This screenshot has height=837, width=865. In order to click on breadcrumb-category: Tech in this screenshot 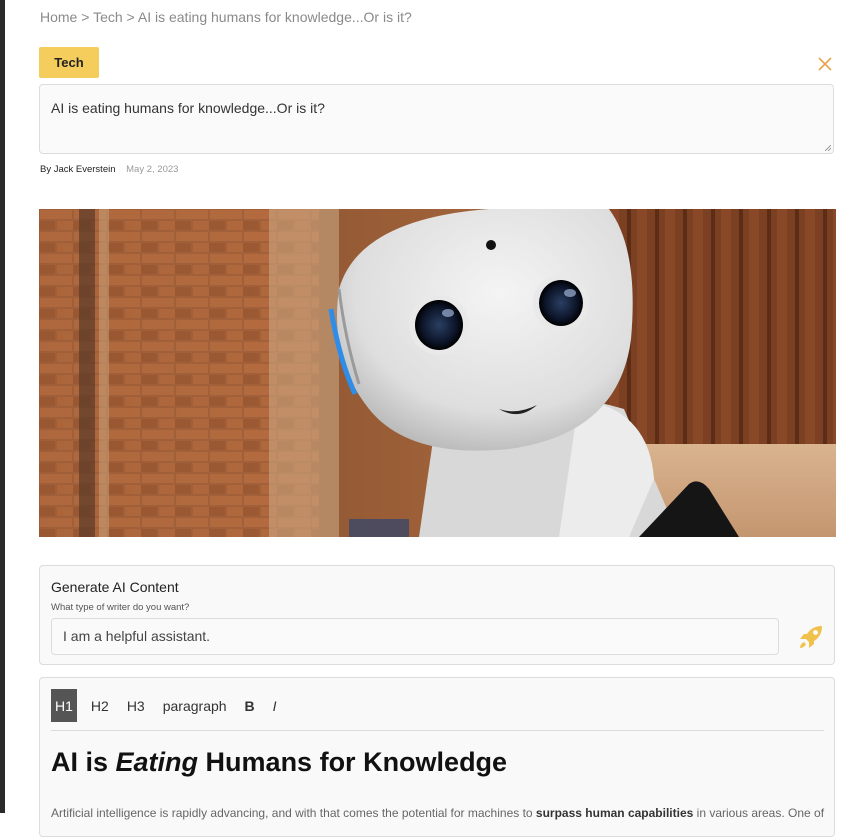, I will do `click(108, 17)`.